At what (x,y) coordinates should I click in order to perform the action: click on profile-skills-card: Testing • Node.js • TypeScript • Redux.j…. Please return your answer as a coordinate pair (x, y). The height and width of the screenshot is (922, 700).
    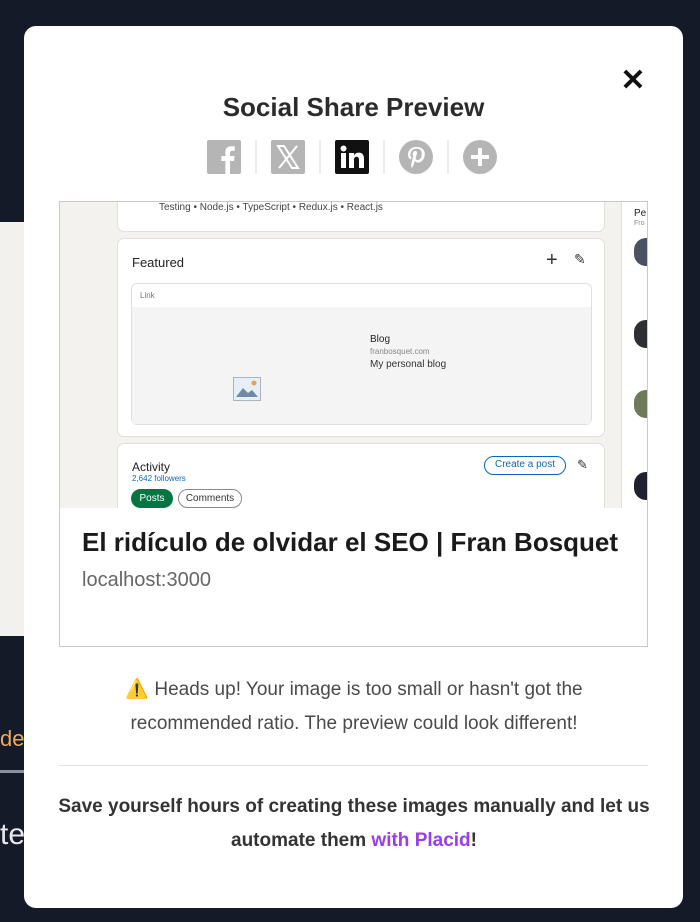
    Looking at the image, I should click on (361, 217).